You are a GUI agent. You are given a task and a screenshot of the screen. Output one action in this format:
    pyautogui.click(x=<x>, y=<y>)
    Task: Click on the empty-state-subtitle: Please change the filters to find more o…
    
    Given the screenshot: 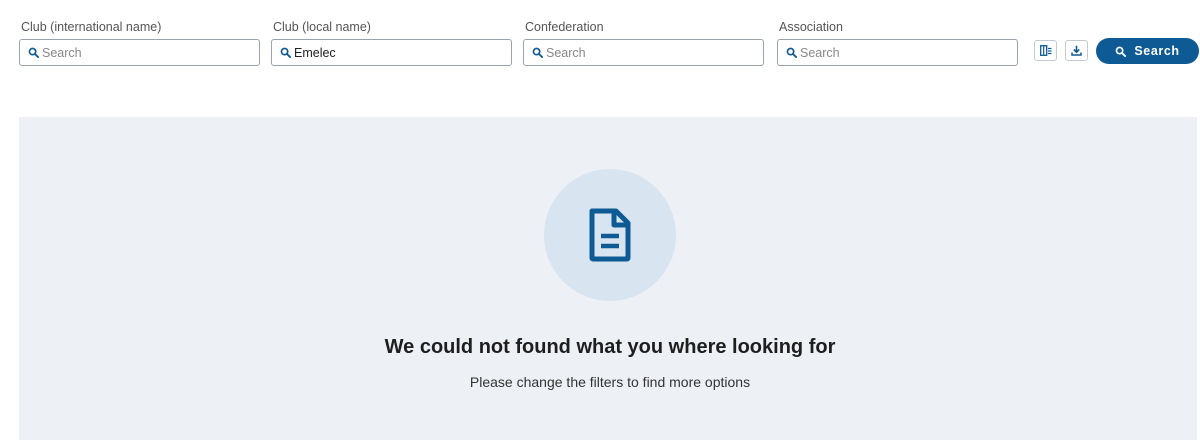 What is the action you would take?
    pyautogui.click(x=610, y=382)
    